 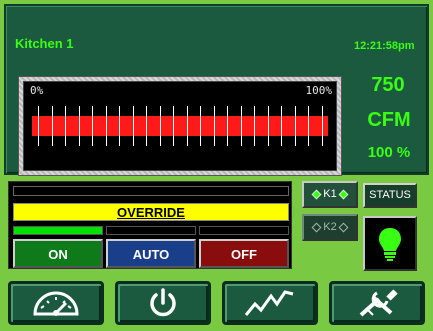 I want to click on light-indicator, so click(x=390, y=243).